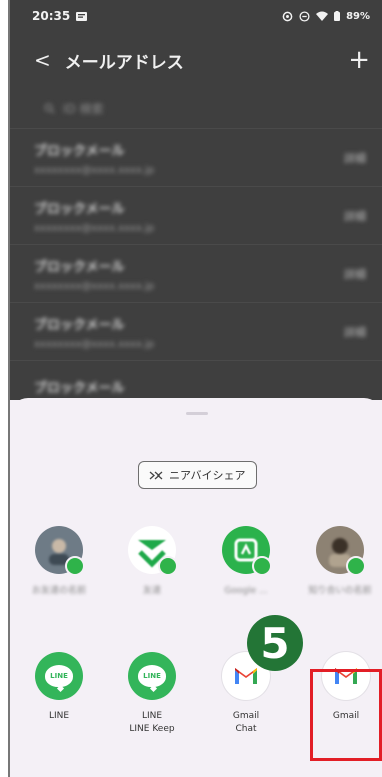  What do you see at coordinates (124, 62) in the screenshot?
I see `page-title: メールアドレス` at bounding box center [124, 62].